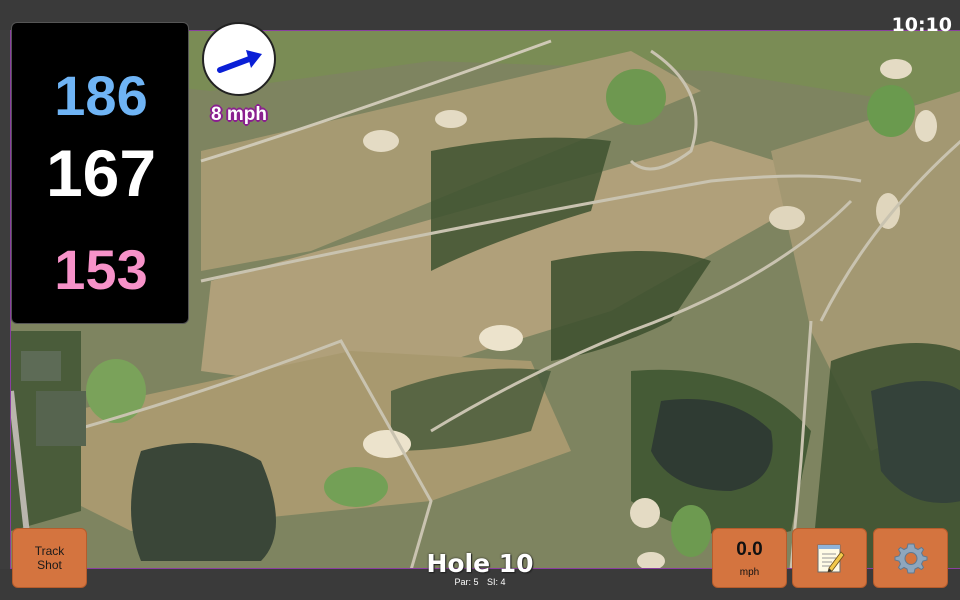 This screenshot has width=960, height=600. I want to click on clock: 10:10, so click(921, 25).